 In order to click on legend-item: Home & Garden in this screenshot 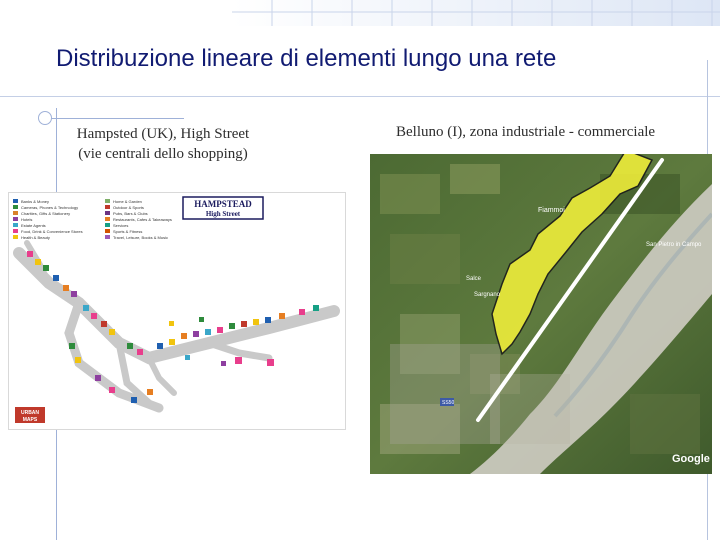, I will do `click(127, 201)`.